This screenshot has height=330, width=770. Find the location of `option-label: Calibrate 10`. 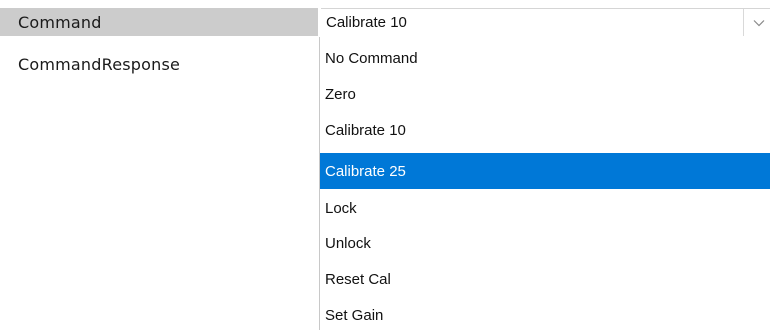

option-label: Calibrate 10 is located at coordinates (365, 130).